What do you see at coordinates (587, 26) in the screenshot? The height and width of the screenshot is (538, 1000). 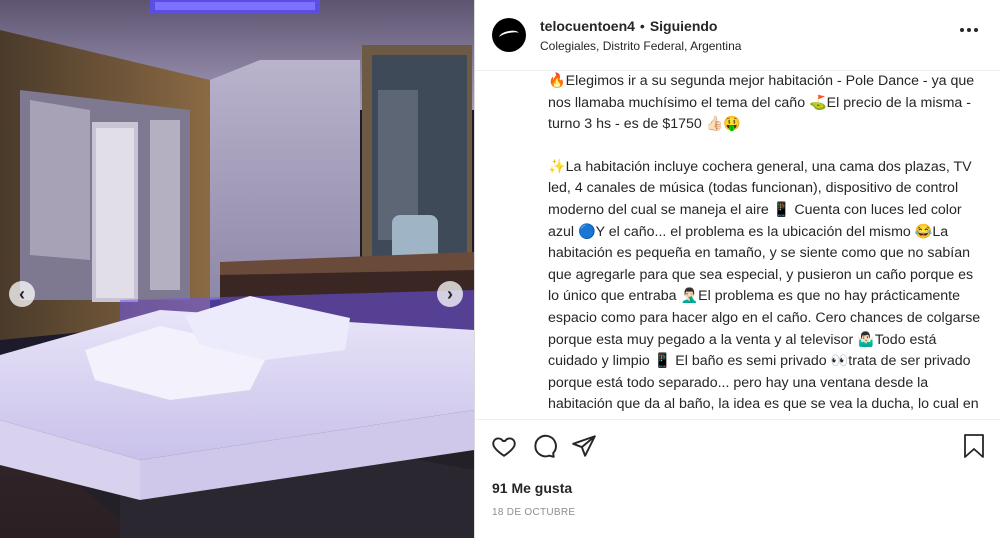 I see `username-link: telocuentoen4` at bounding box center [587, 26].